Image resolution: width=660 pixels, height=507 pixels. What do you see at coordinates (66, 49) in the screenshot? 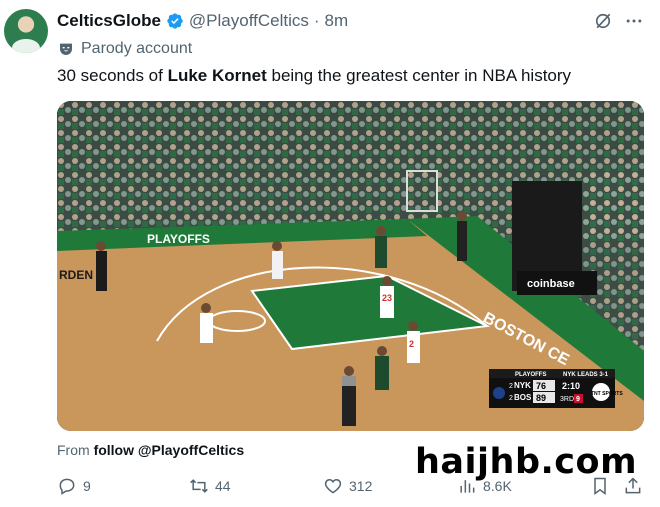
I see `mask-icon` at bounding box center [66, 49].